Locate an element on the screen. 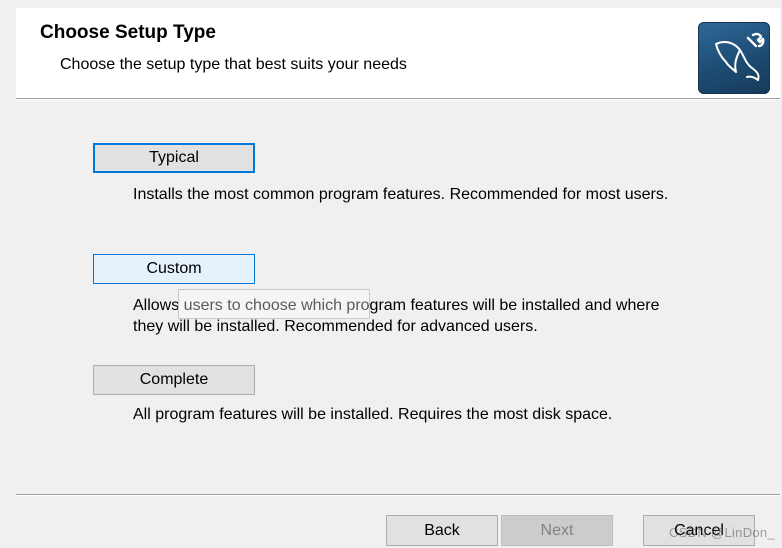  typical-button: Typical is located at coordinates (174, 158).